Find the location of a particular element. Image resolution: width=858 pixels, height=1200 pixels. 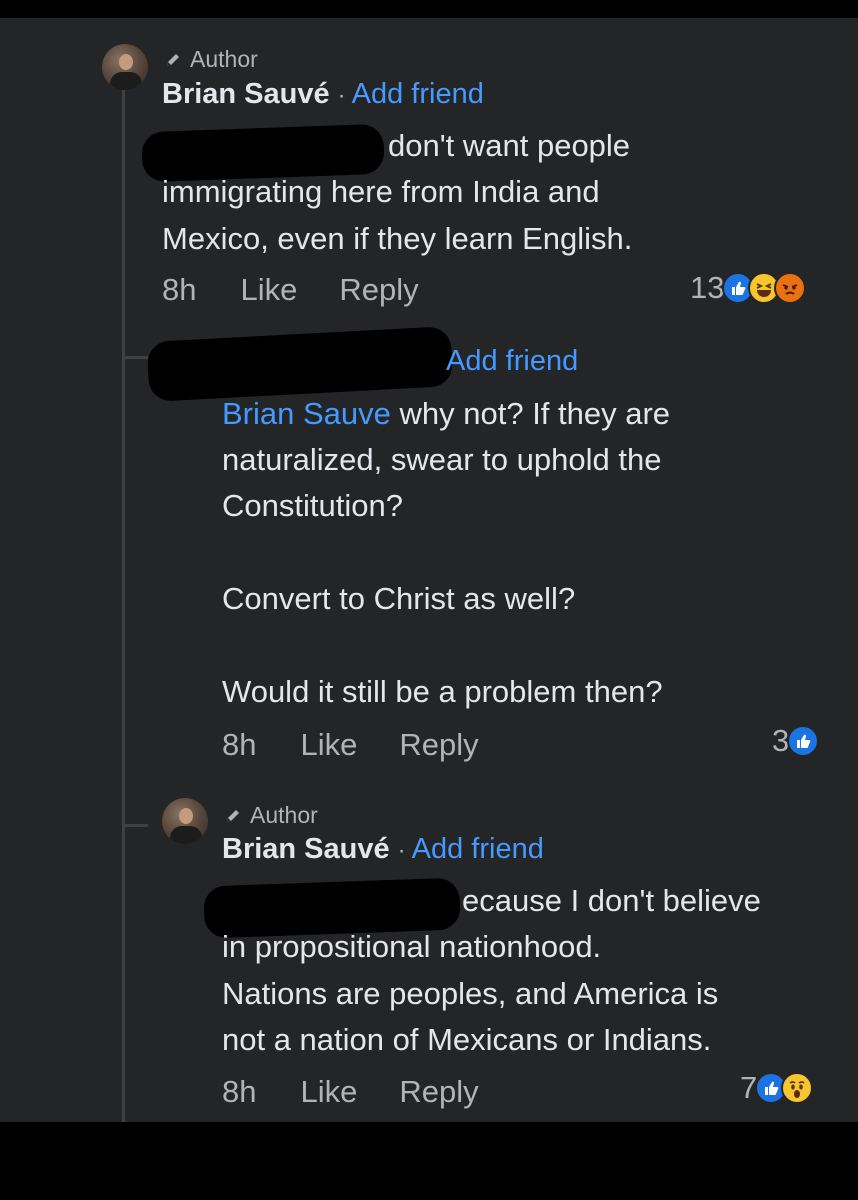

comment-line: Brian Sauve why not? If they are is located at coordinates (446, 413).